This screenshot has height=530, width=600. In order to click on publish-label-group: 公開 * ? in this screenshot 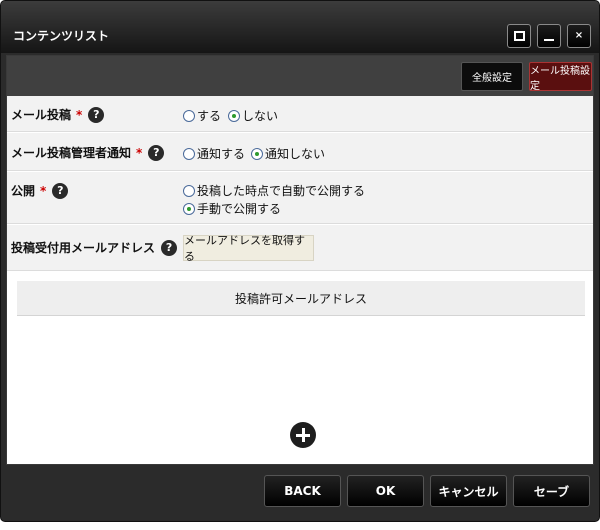, I will do `click(40, 190)`.